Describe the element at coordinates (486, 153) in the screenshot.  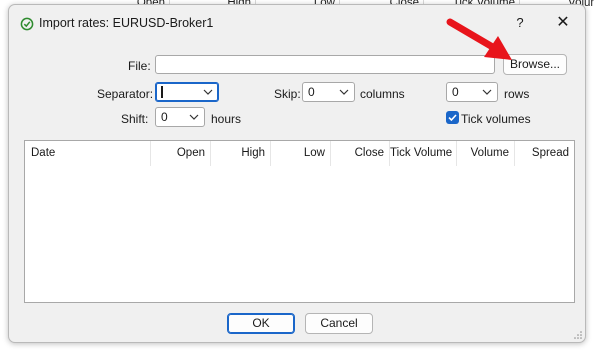
I see `column-header-volume: Volume` at that location.